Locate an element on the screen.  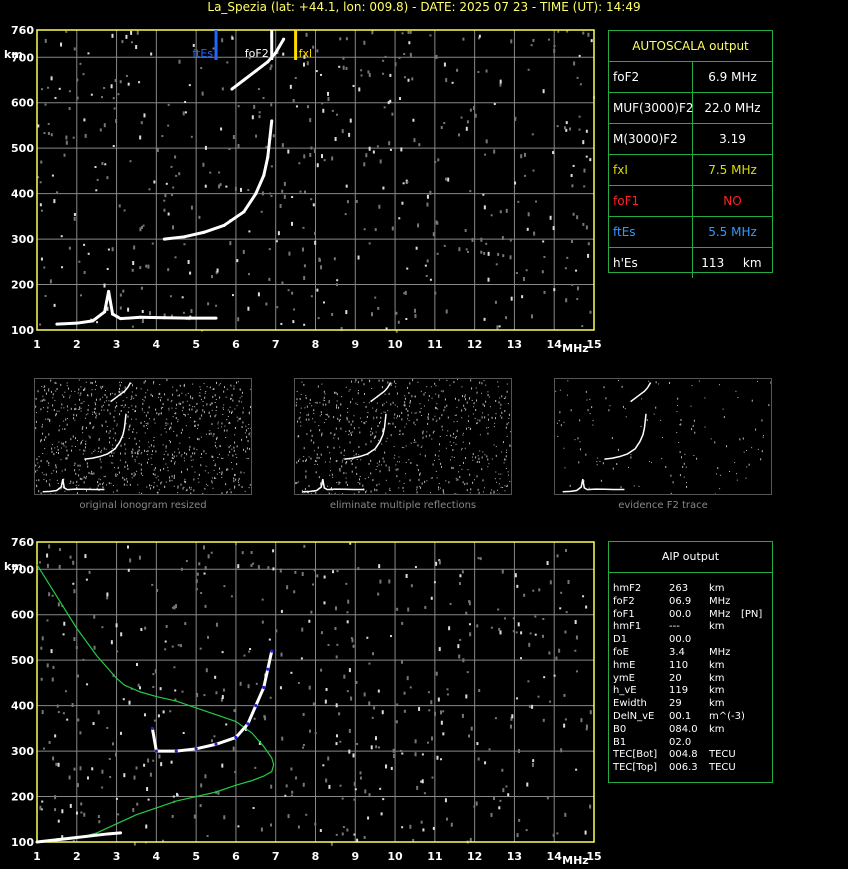
aip-value: 004.8 is located at coordinates (683, 755).